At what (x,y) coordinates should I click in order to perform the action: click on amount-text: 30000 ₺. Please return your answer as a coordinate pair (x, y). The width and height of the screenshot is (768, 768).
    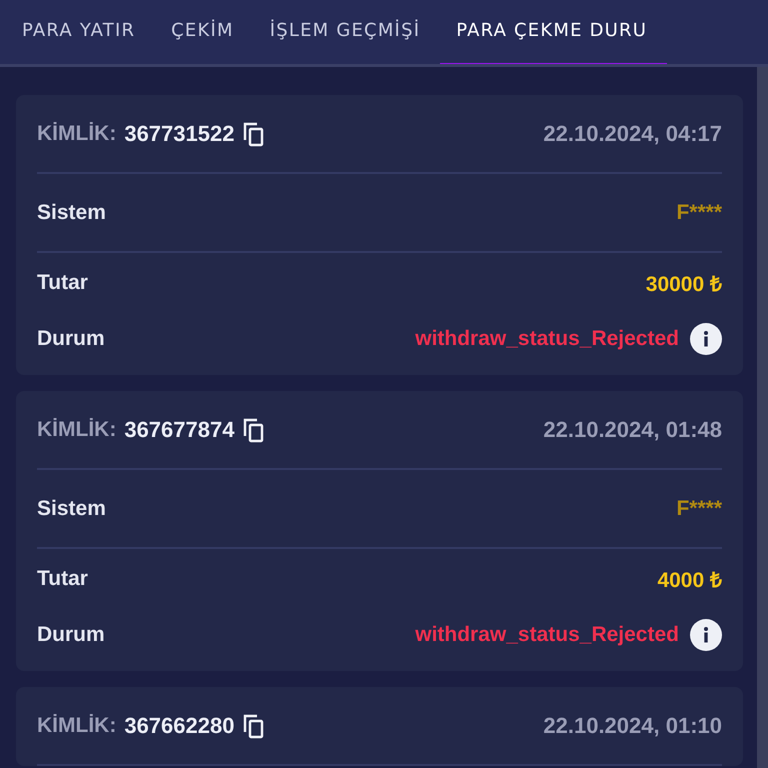
    Looking at the image, I should click on (684, 284).